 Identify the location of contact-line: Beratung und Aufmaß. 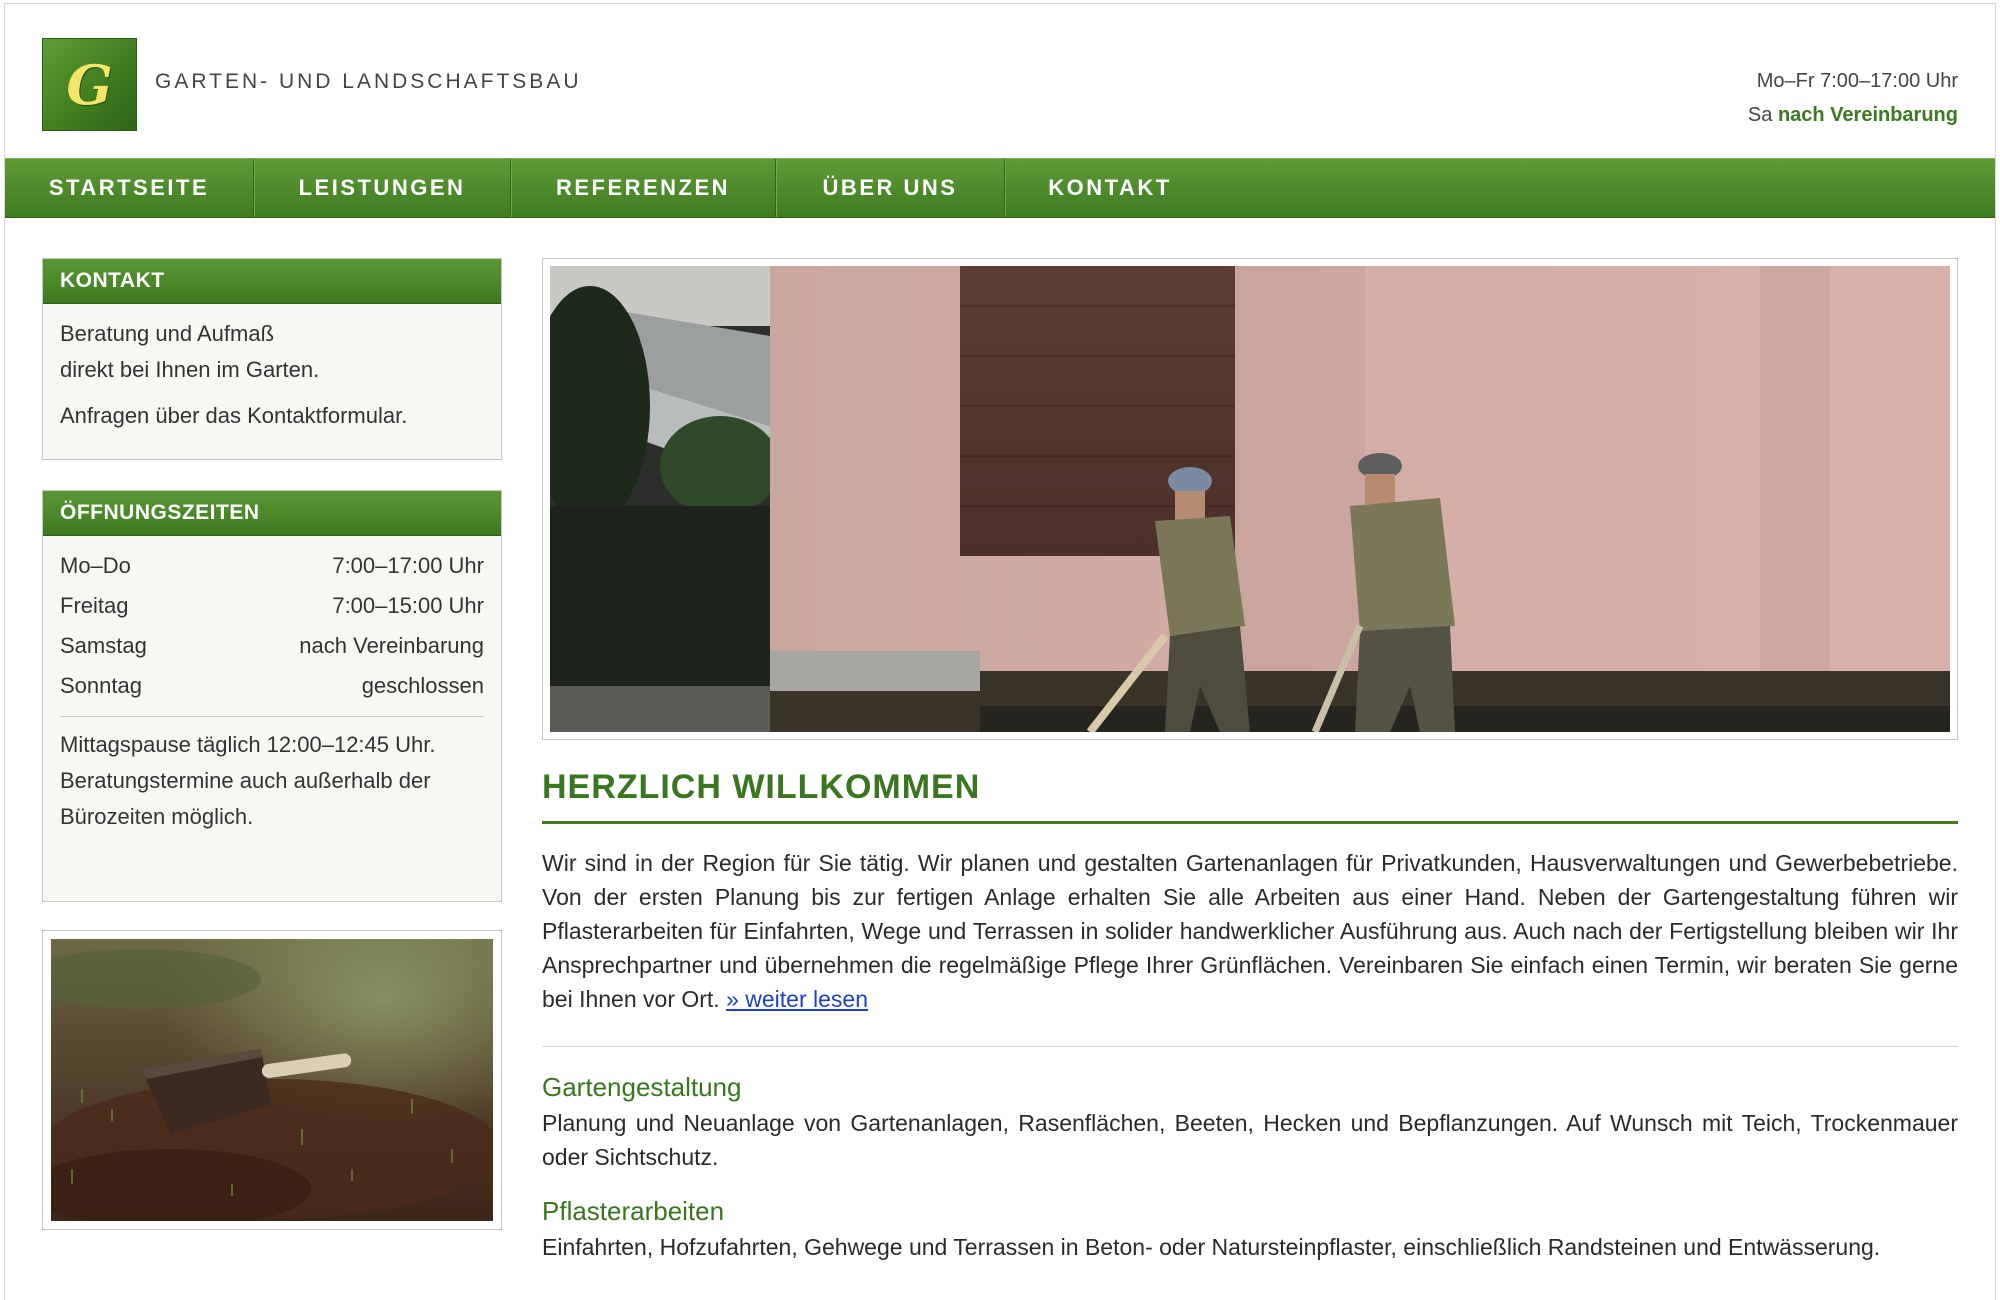
(167, 333).